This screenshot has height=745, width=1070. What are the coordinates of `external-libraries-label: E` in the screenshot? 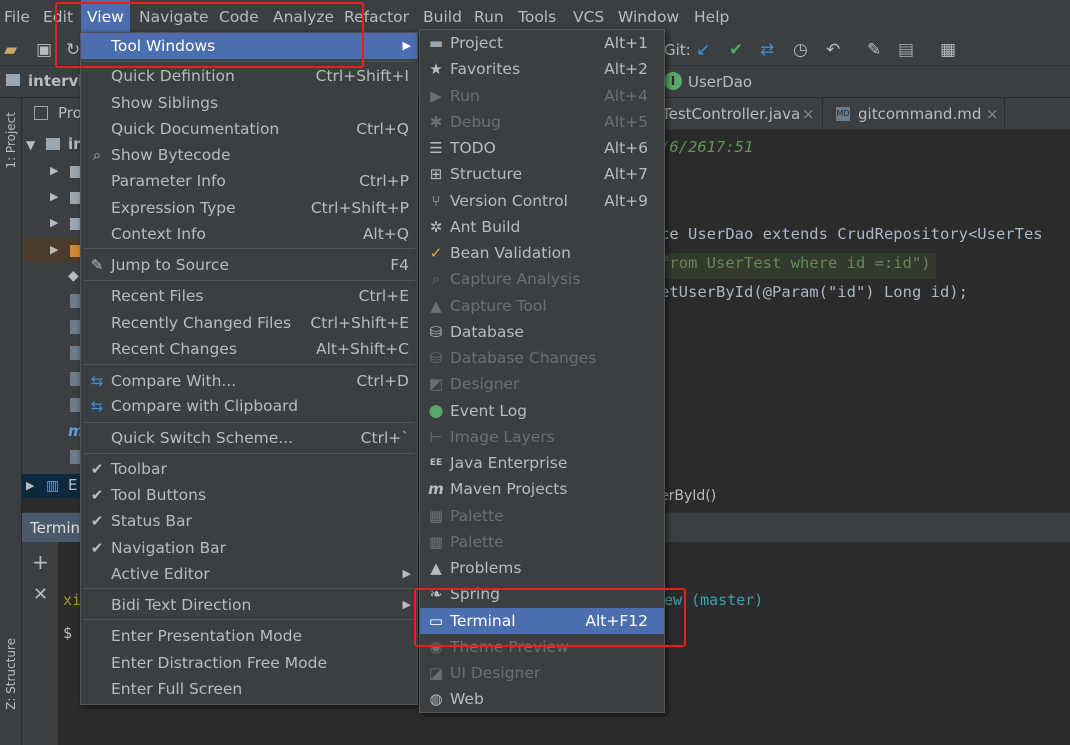 It's located at (72, 485).